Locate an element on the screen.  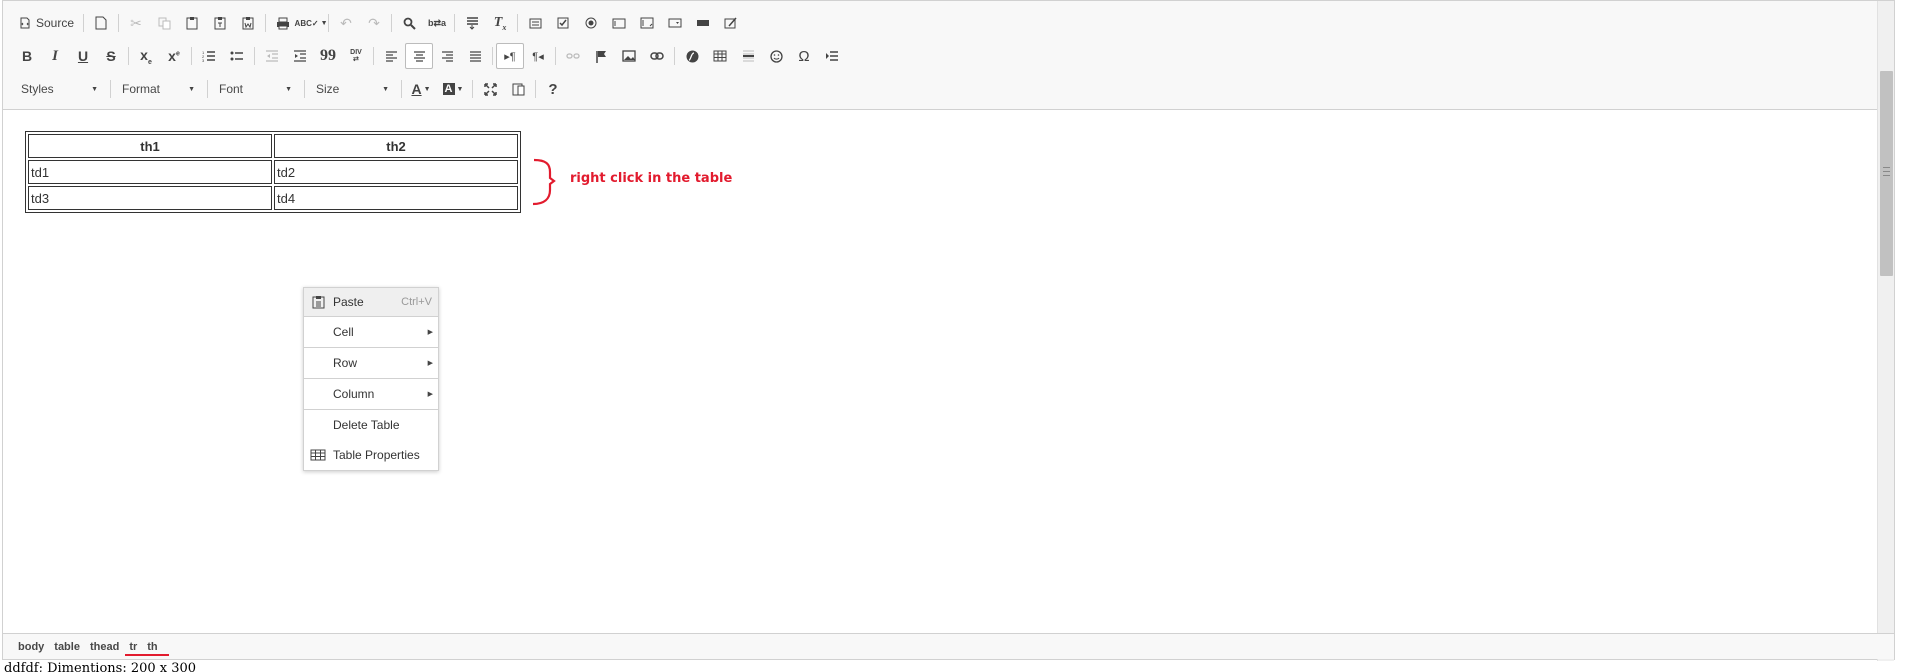
create-div-button: DIV ⇄ is located at coordinates (356, 56).